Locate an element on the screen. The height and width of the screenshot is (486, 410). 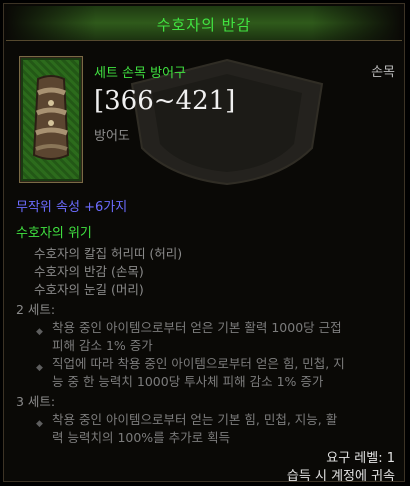
set-bonus-text: 능 중 한 능력치 1000당 투사체 피해 감소 1% 증가 is located at coordinates (188, 381).